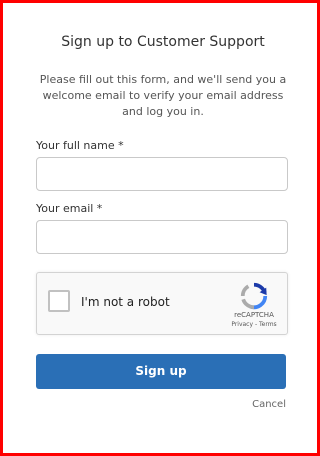 This screenshot has width=320, height=456. I want to click on recaptcha-logo-icon, so click(254, 296).